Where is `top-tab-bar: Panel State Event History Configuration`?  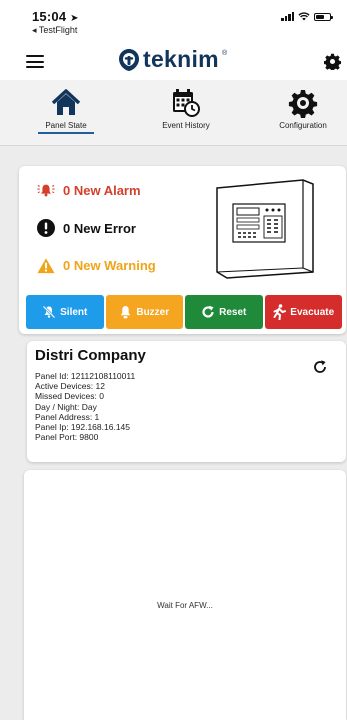
top-tab-bar: Panel State Event History Configuration is located at coordinates (173, 113).